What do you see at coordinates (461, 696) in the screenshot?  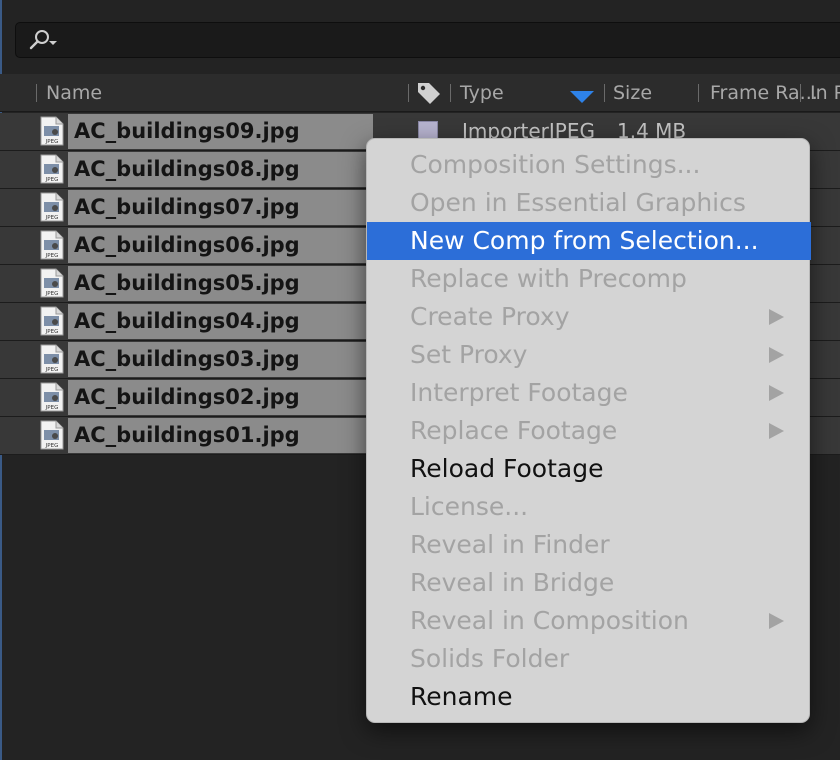 I see `menu-item-label: Rename` at bounding box center [461, 696].